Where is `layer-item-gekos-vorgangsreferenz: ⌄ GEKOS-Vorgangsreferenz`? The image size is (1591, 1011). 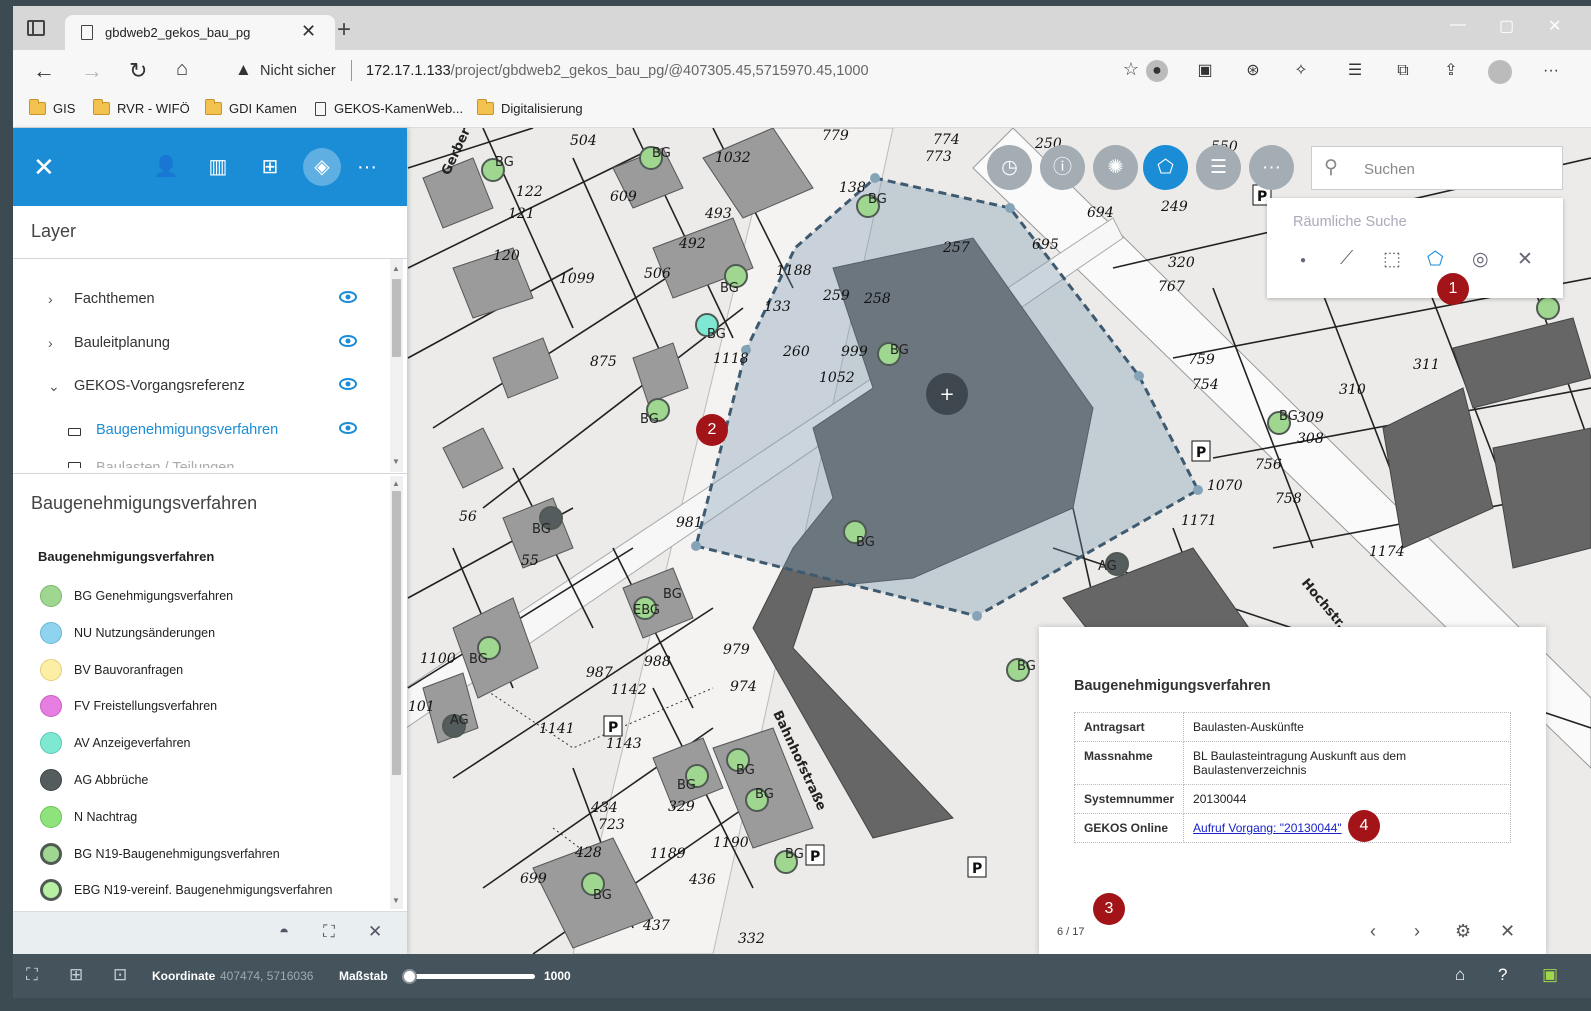
layer-item-gekos-vorgangsreferenz: ⌄ GEKOS-Vorgangsreferenz is located at coordinates (203, 386).